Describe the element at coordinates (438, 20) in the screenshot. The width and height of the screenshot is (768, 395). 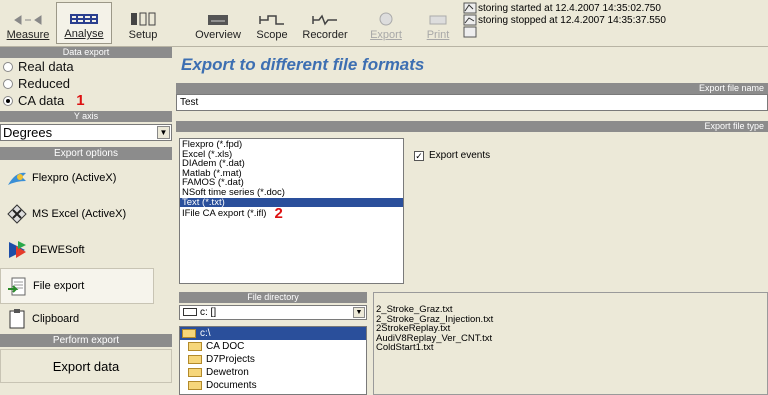
I see `print-icon` at that location.